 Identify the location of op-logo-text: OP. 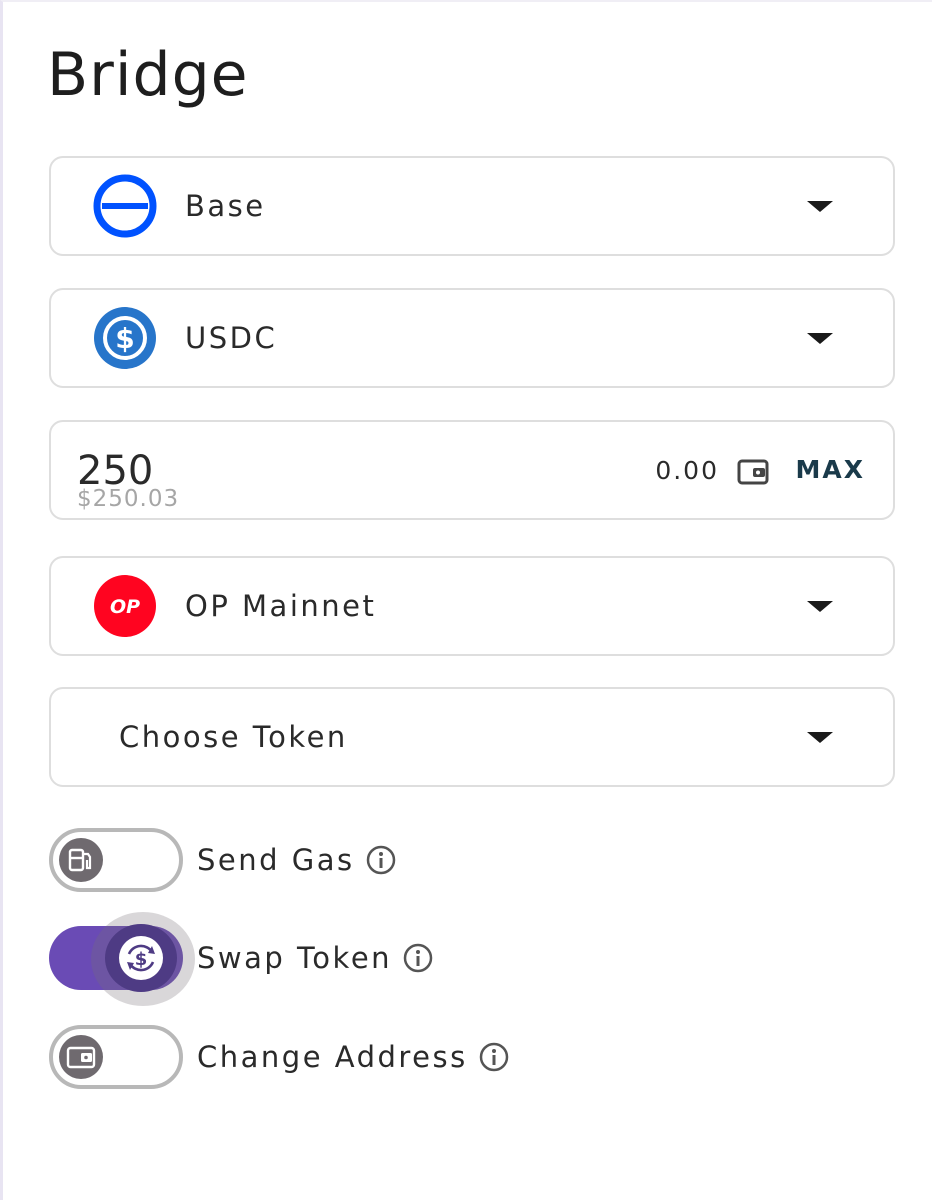
(125, 607).